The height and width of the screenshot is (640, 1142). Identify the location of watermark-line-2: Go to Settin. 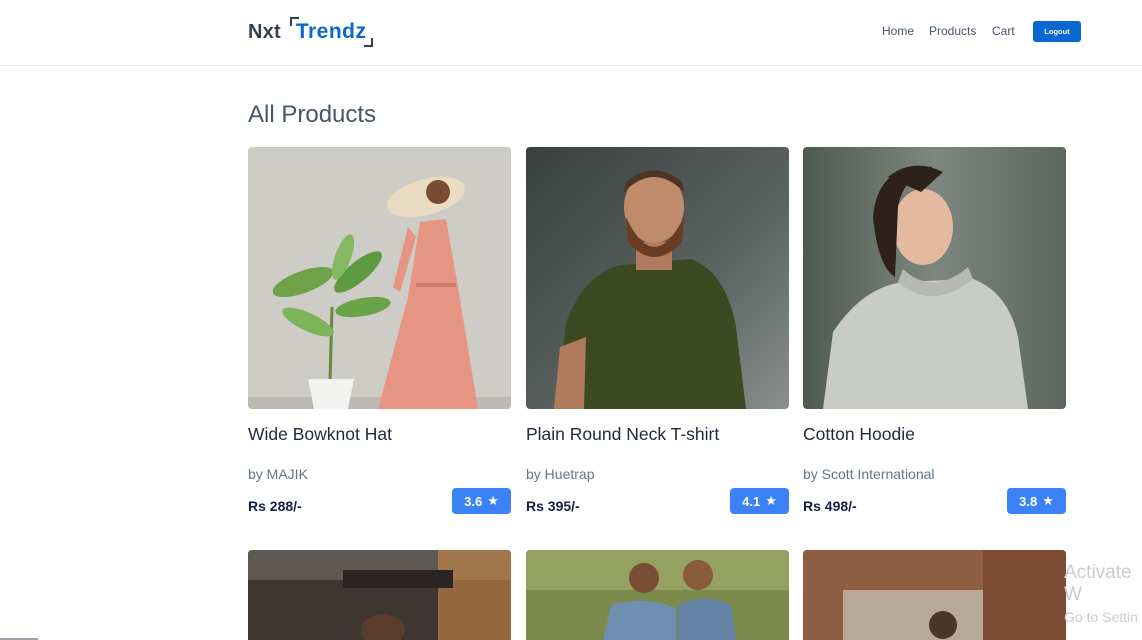
(1101, 617).